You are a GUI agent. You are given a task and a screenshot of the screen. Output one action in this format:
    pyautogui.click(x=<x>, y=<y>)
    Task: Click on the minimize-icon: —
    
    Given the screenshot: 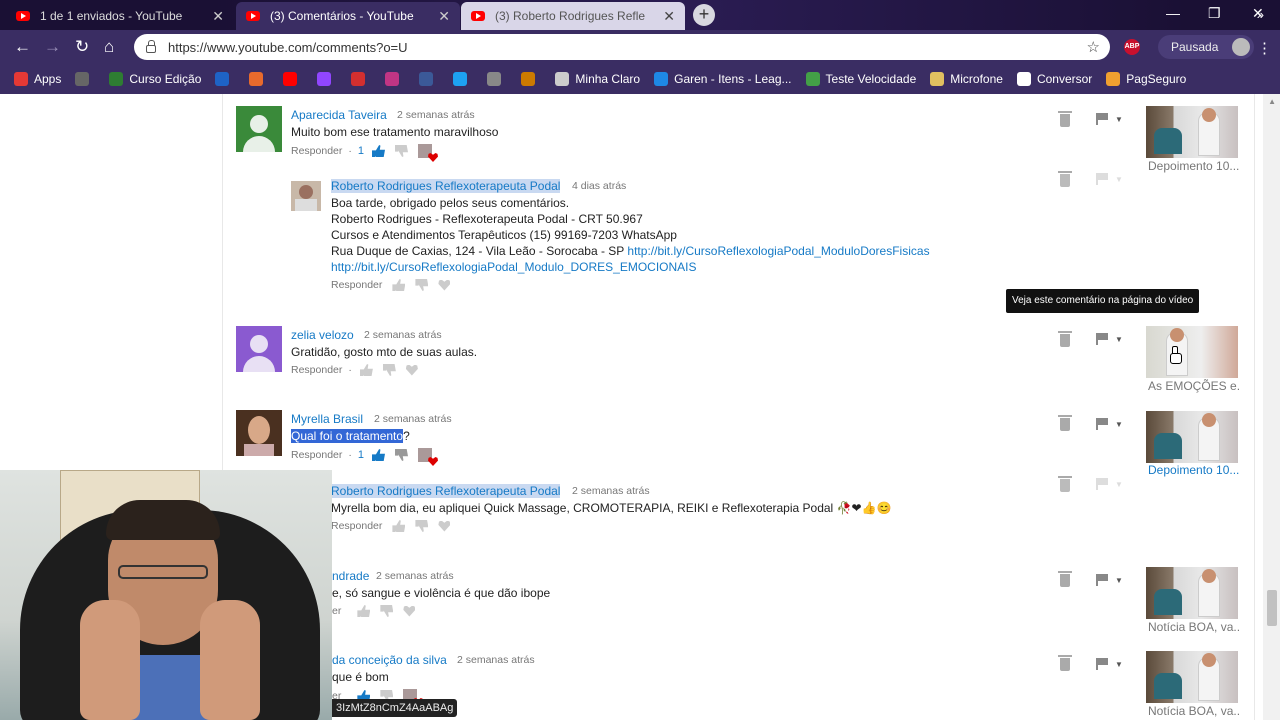 What is the action you would take?
    pyautogui.click(x=1173, y=13)
    